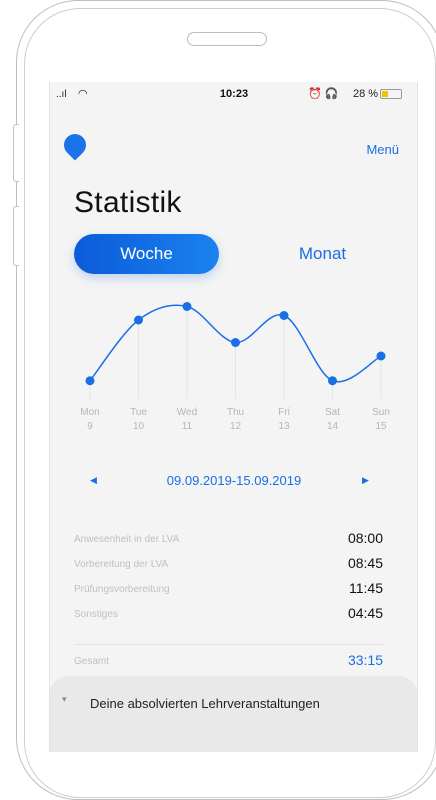 The width and height of the screenshot is (436, 800). I want to click on chevron-down-icon: ▾, so click(64, 699).